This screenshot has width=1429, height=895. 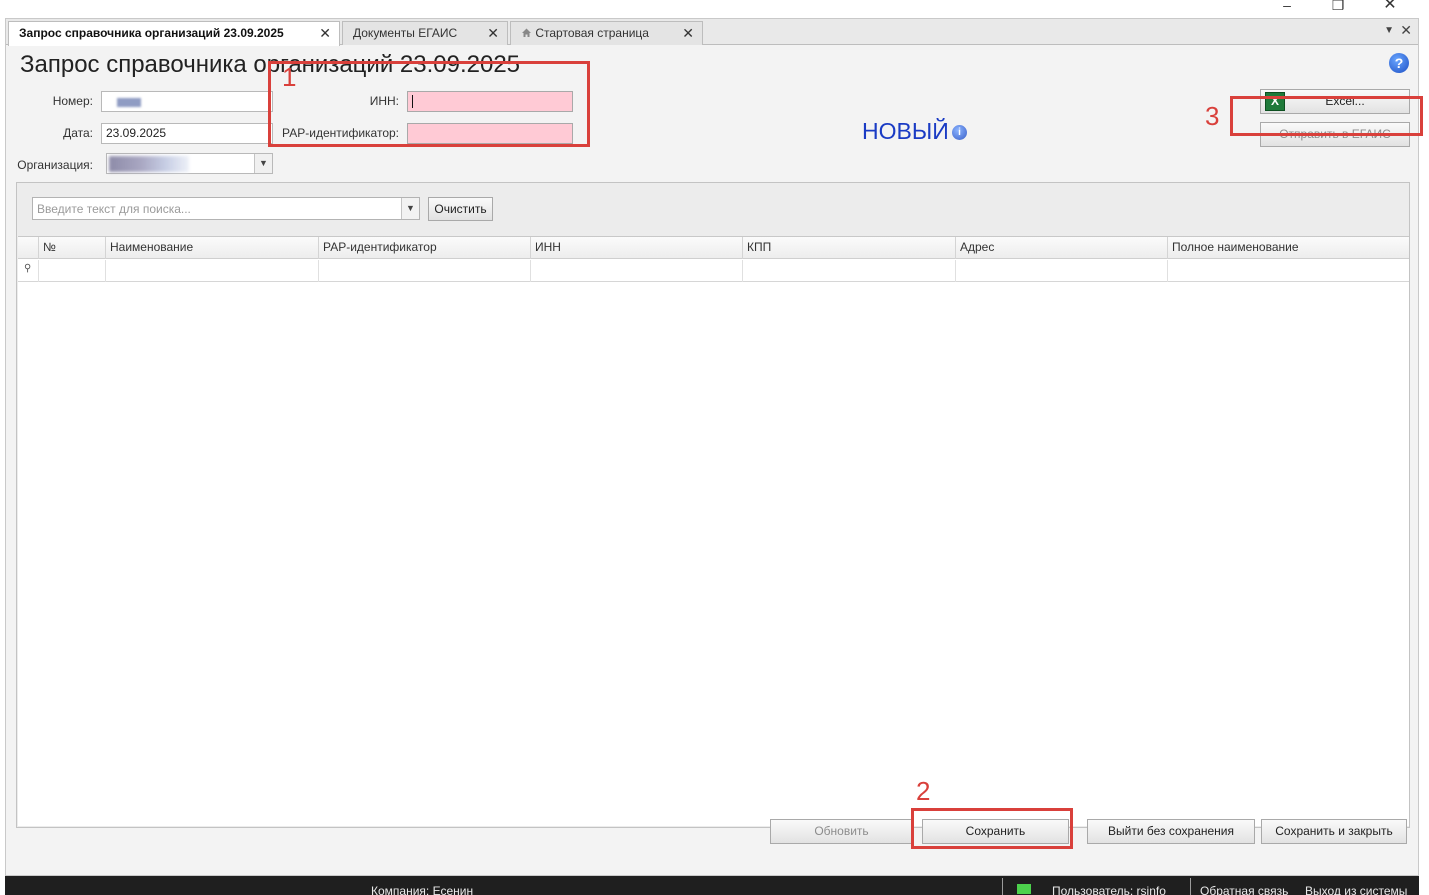 What do you see at coordinates (1109, 889) in the screenshot?
I see `current-user: Пользователь: rsinfo` at bounding box center [1109, 889].